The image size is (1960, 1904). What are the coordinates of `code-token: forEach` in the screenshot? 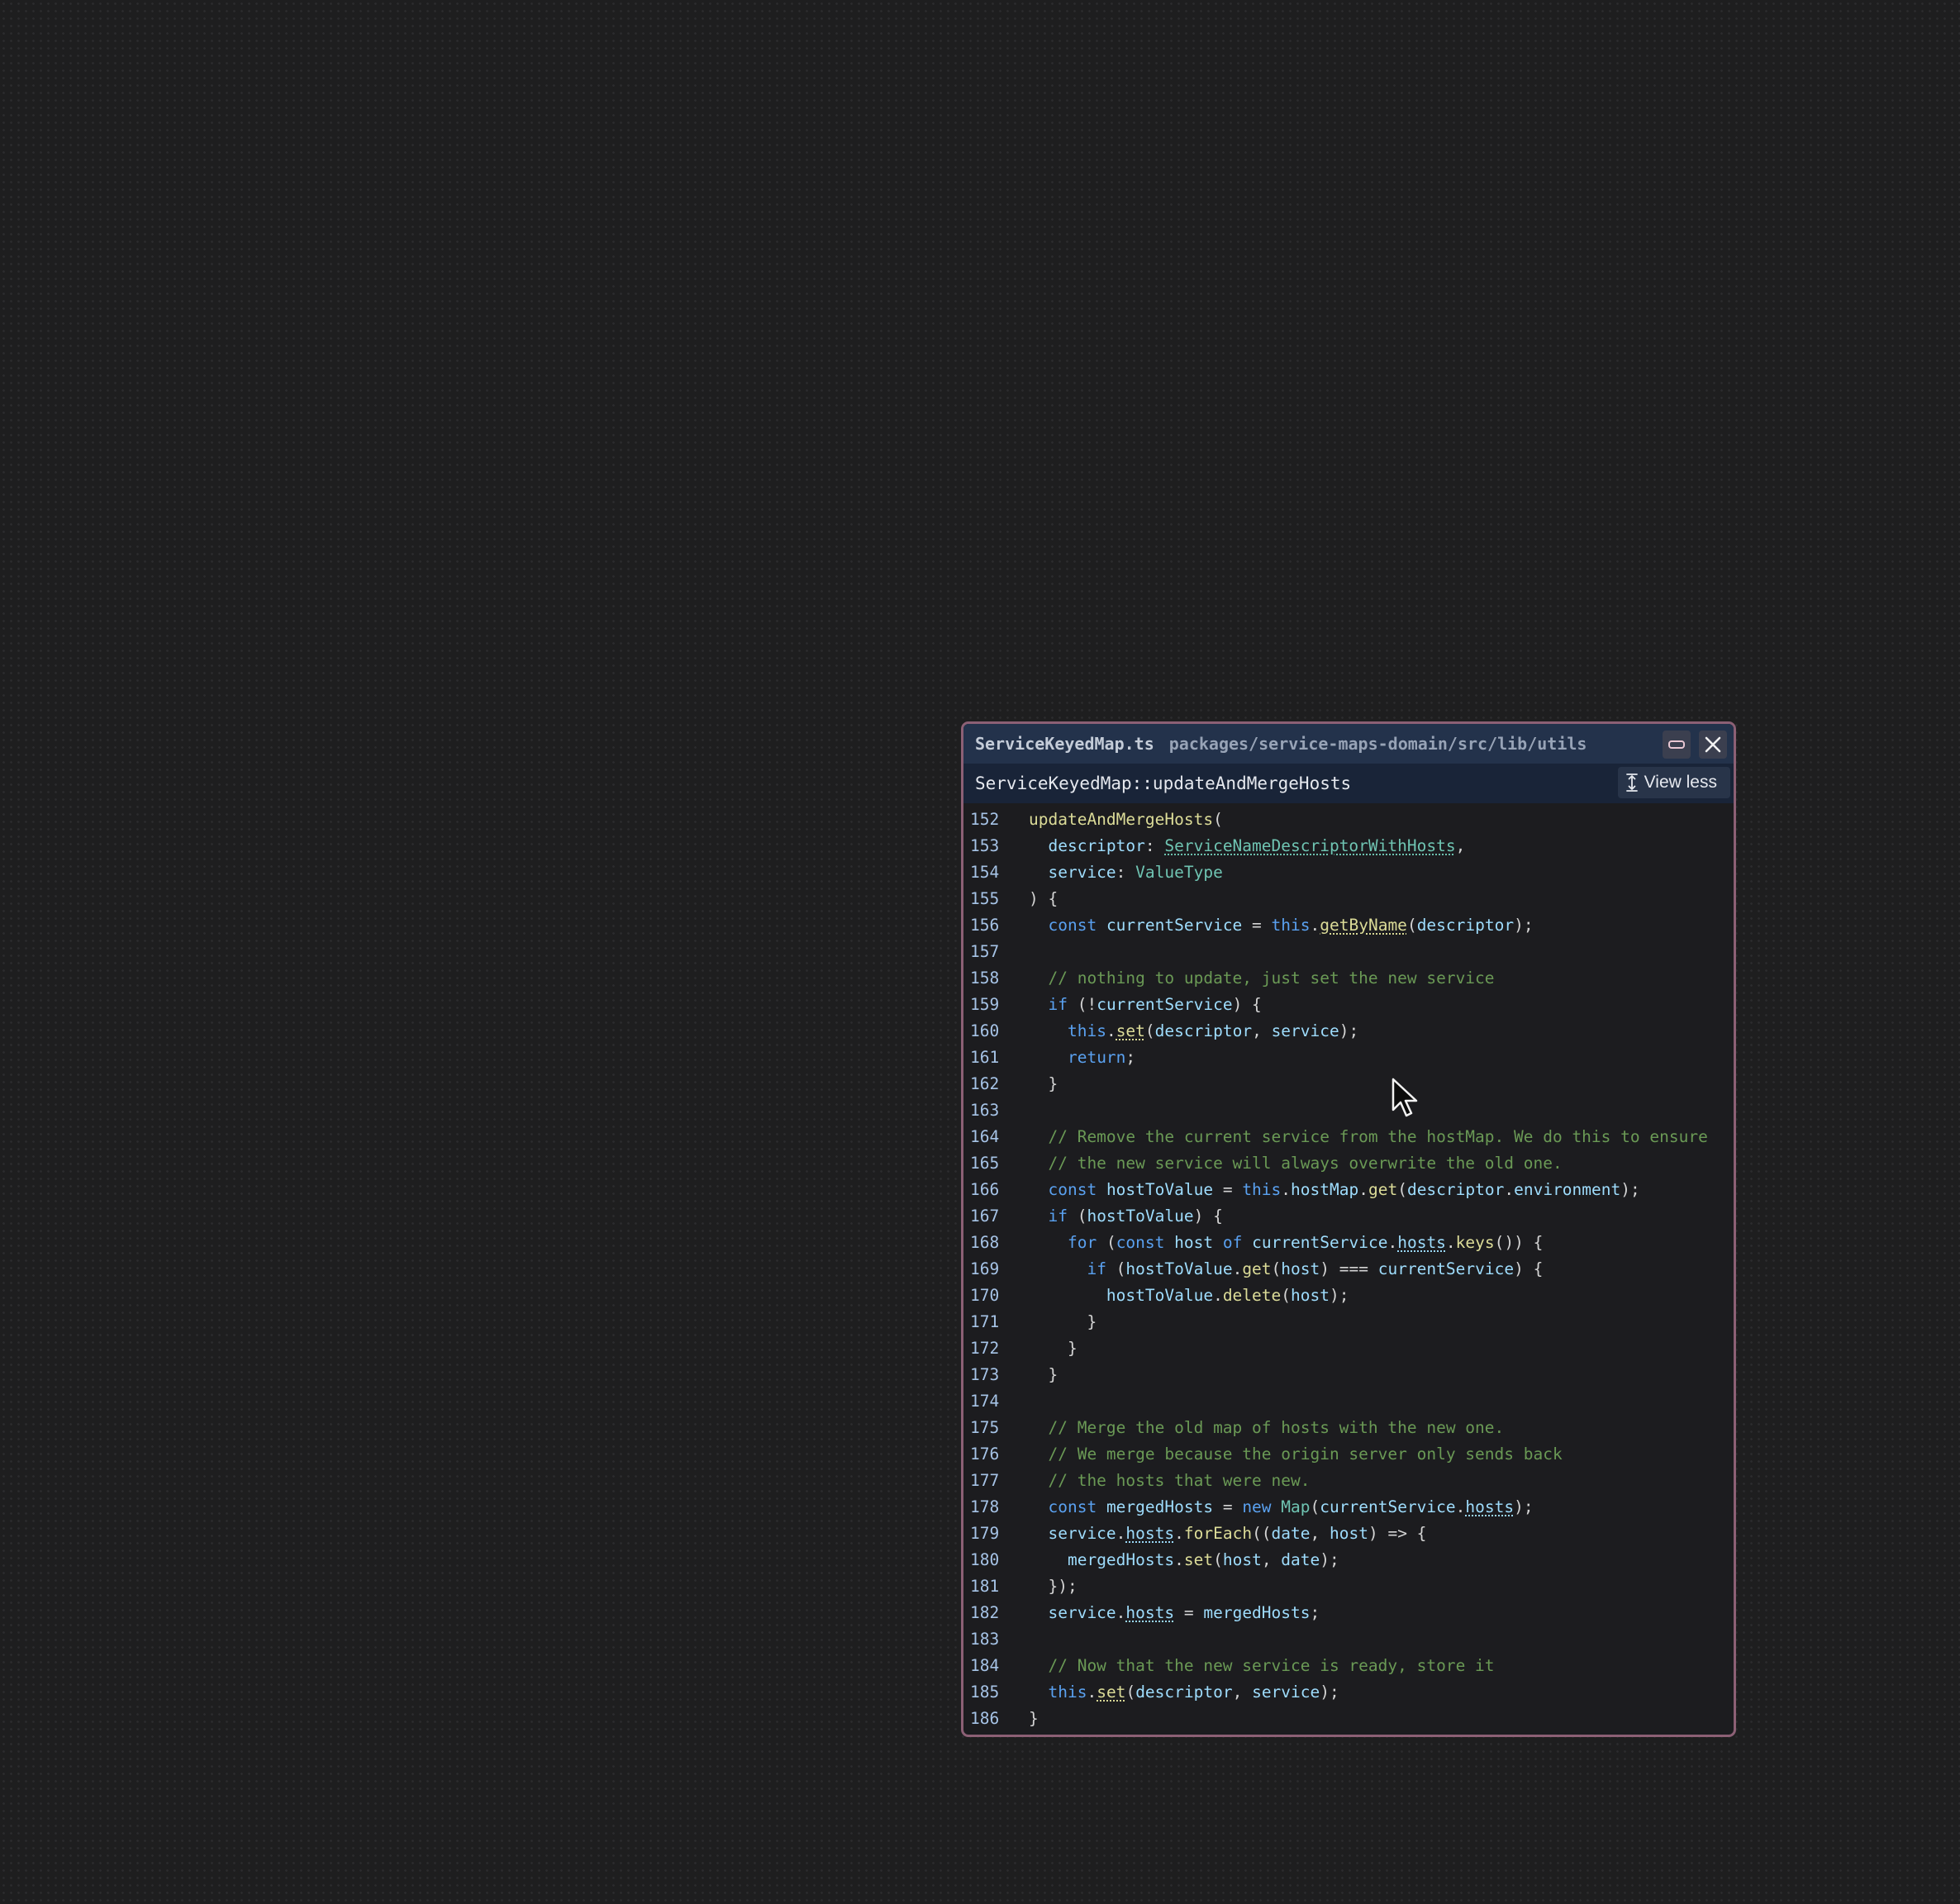 It's located at (1218, 1533).